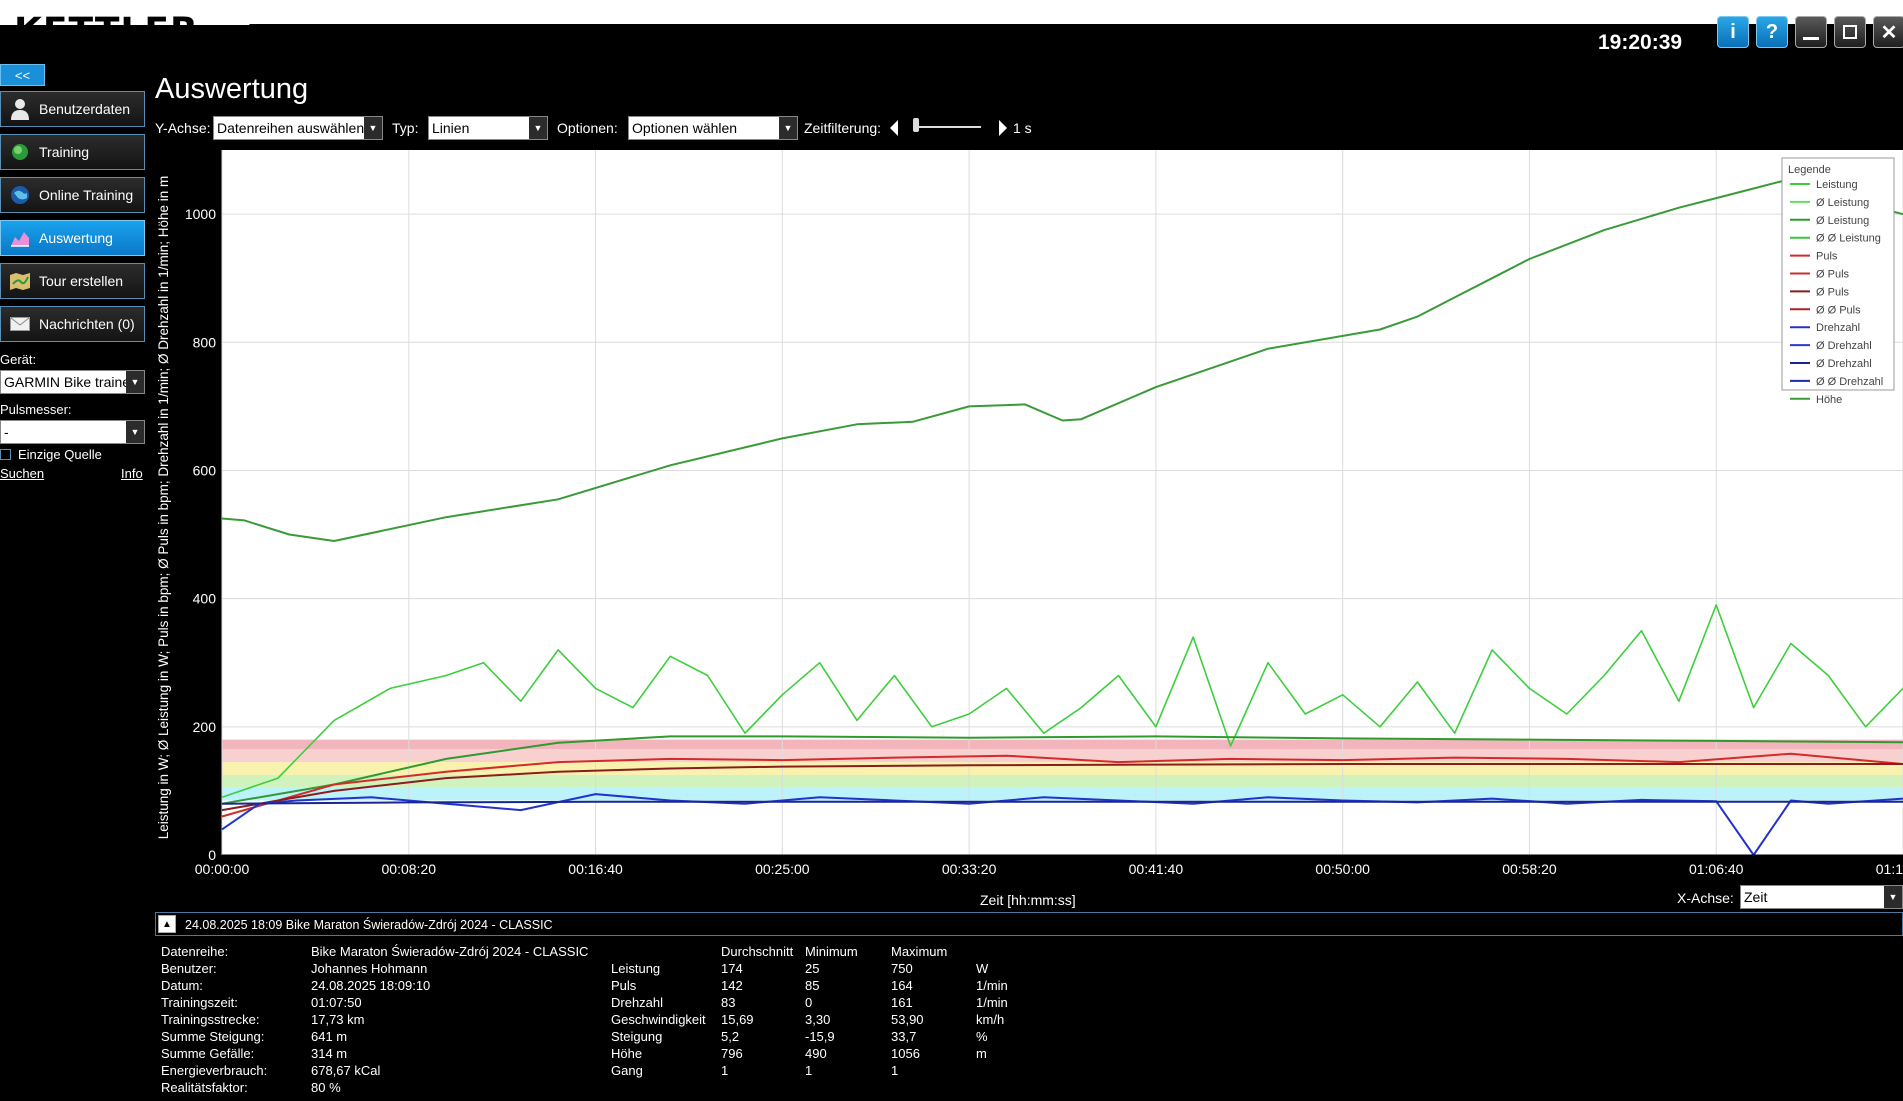 The image size is (1903, 1101). What do you see at coordinates (182, 985) in the screenshot?
I see `detail-label: Datum:` at bounding box center [182, 985].